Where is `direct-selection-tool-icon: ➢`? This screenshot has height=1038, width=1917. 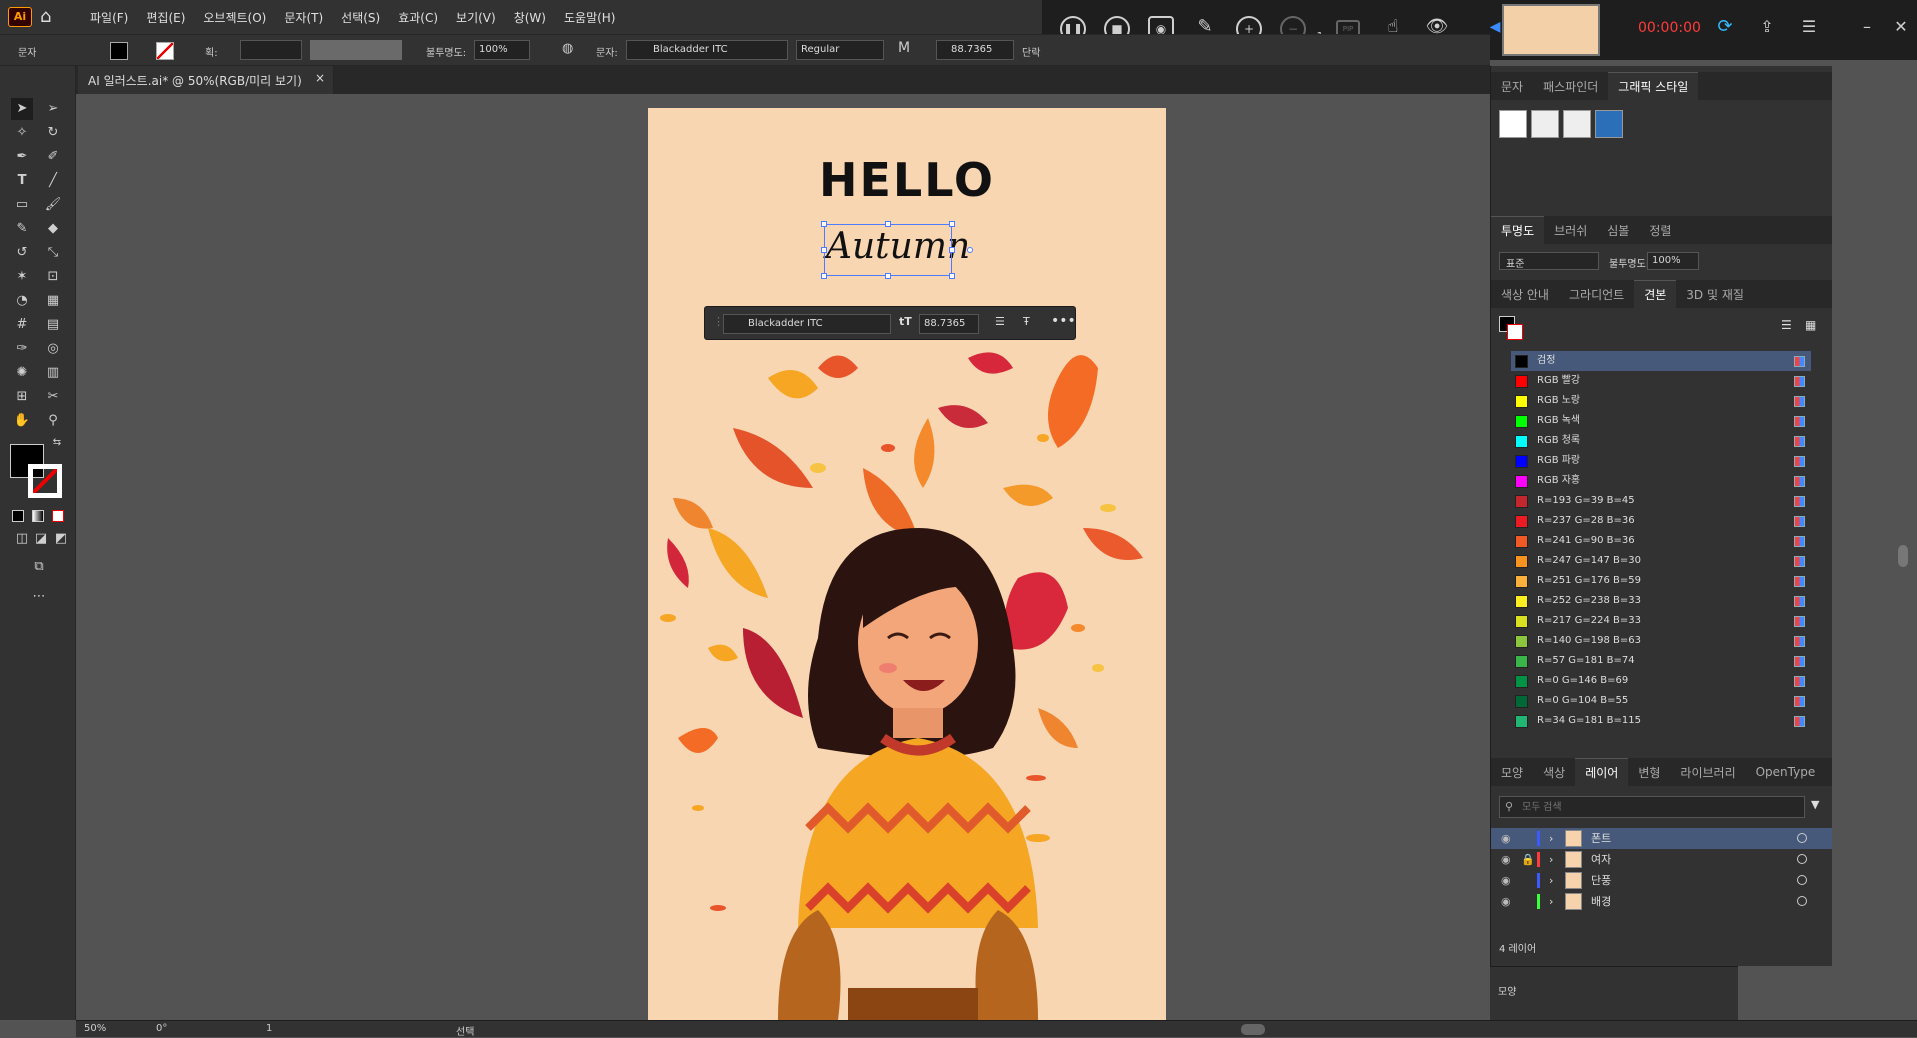 direct-selection-tool-icon: ➢ is located at coordinates (53, 109).